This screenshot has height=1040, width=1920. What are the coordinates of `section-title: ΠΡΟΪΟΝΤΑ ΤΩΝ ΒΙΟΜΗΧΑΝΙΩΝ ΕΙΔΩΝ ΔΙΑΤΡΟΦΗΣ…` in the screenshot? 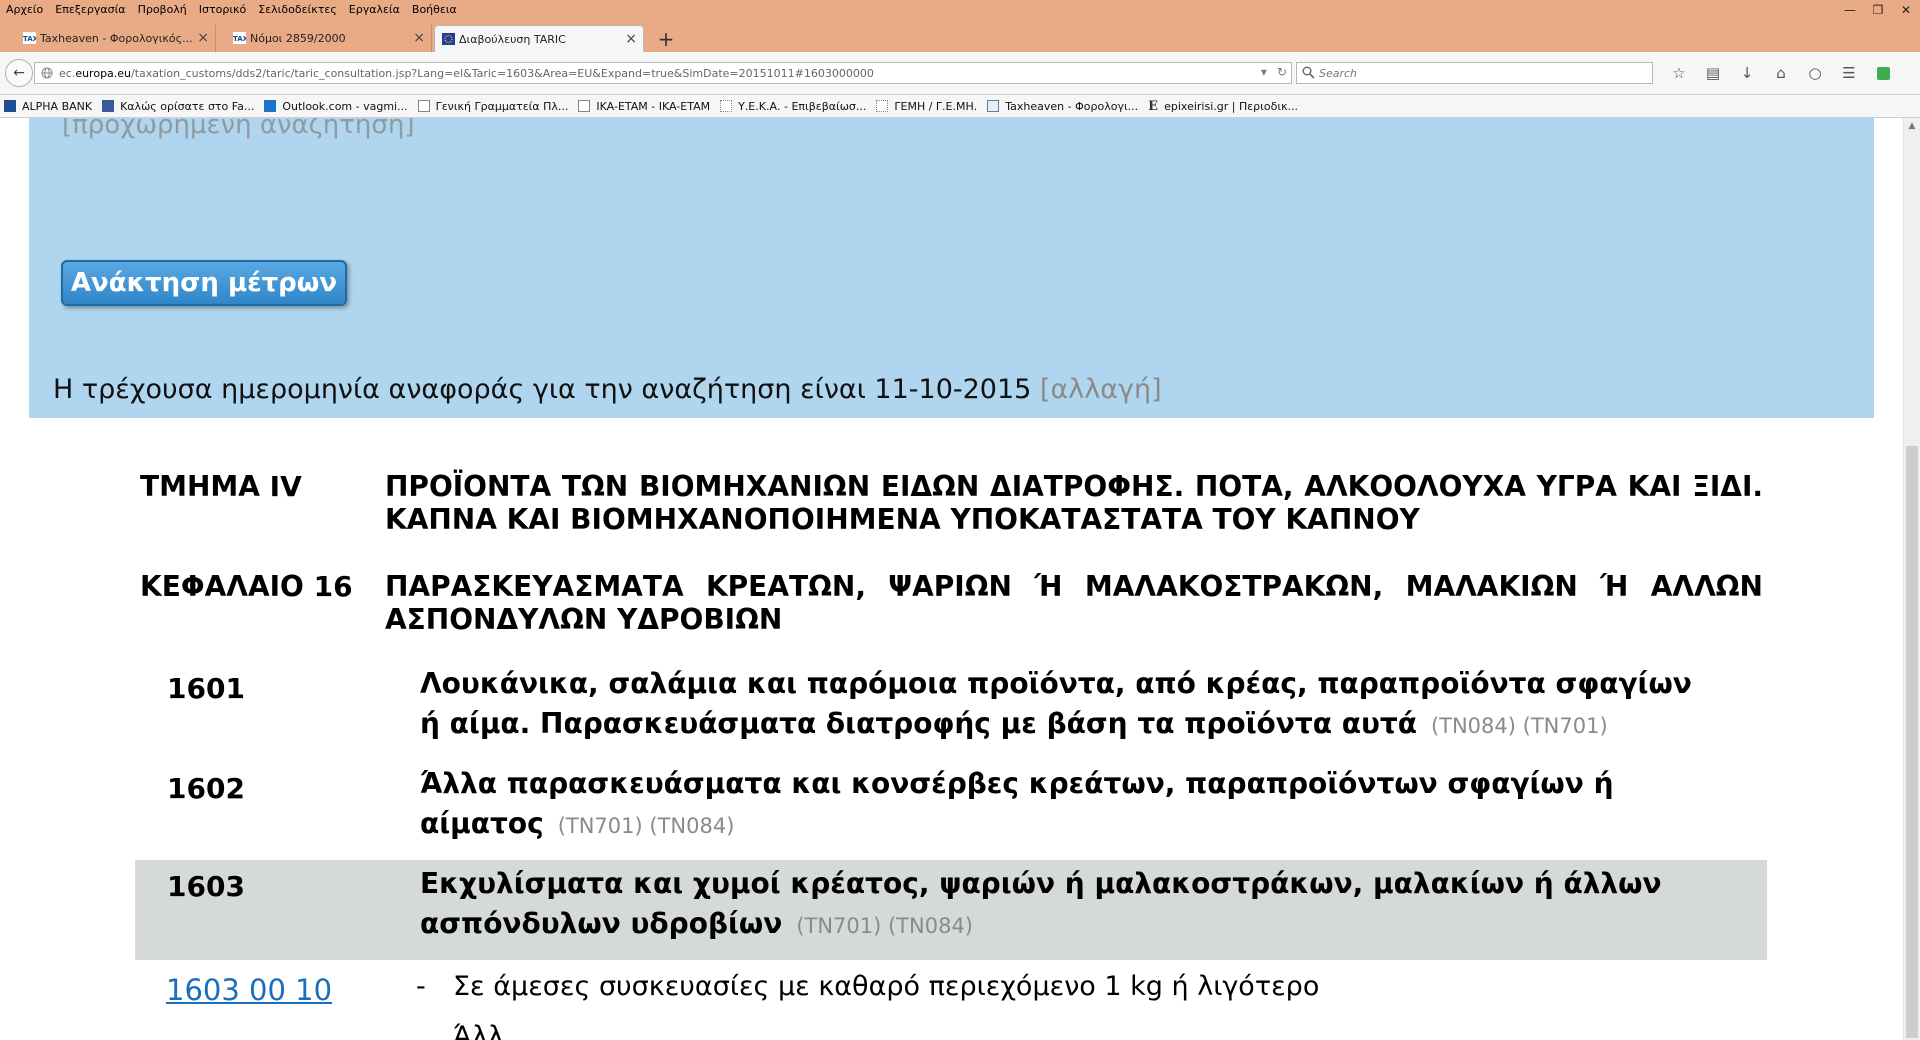 It's located at (1074, 503).